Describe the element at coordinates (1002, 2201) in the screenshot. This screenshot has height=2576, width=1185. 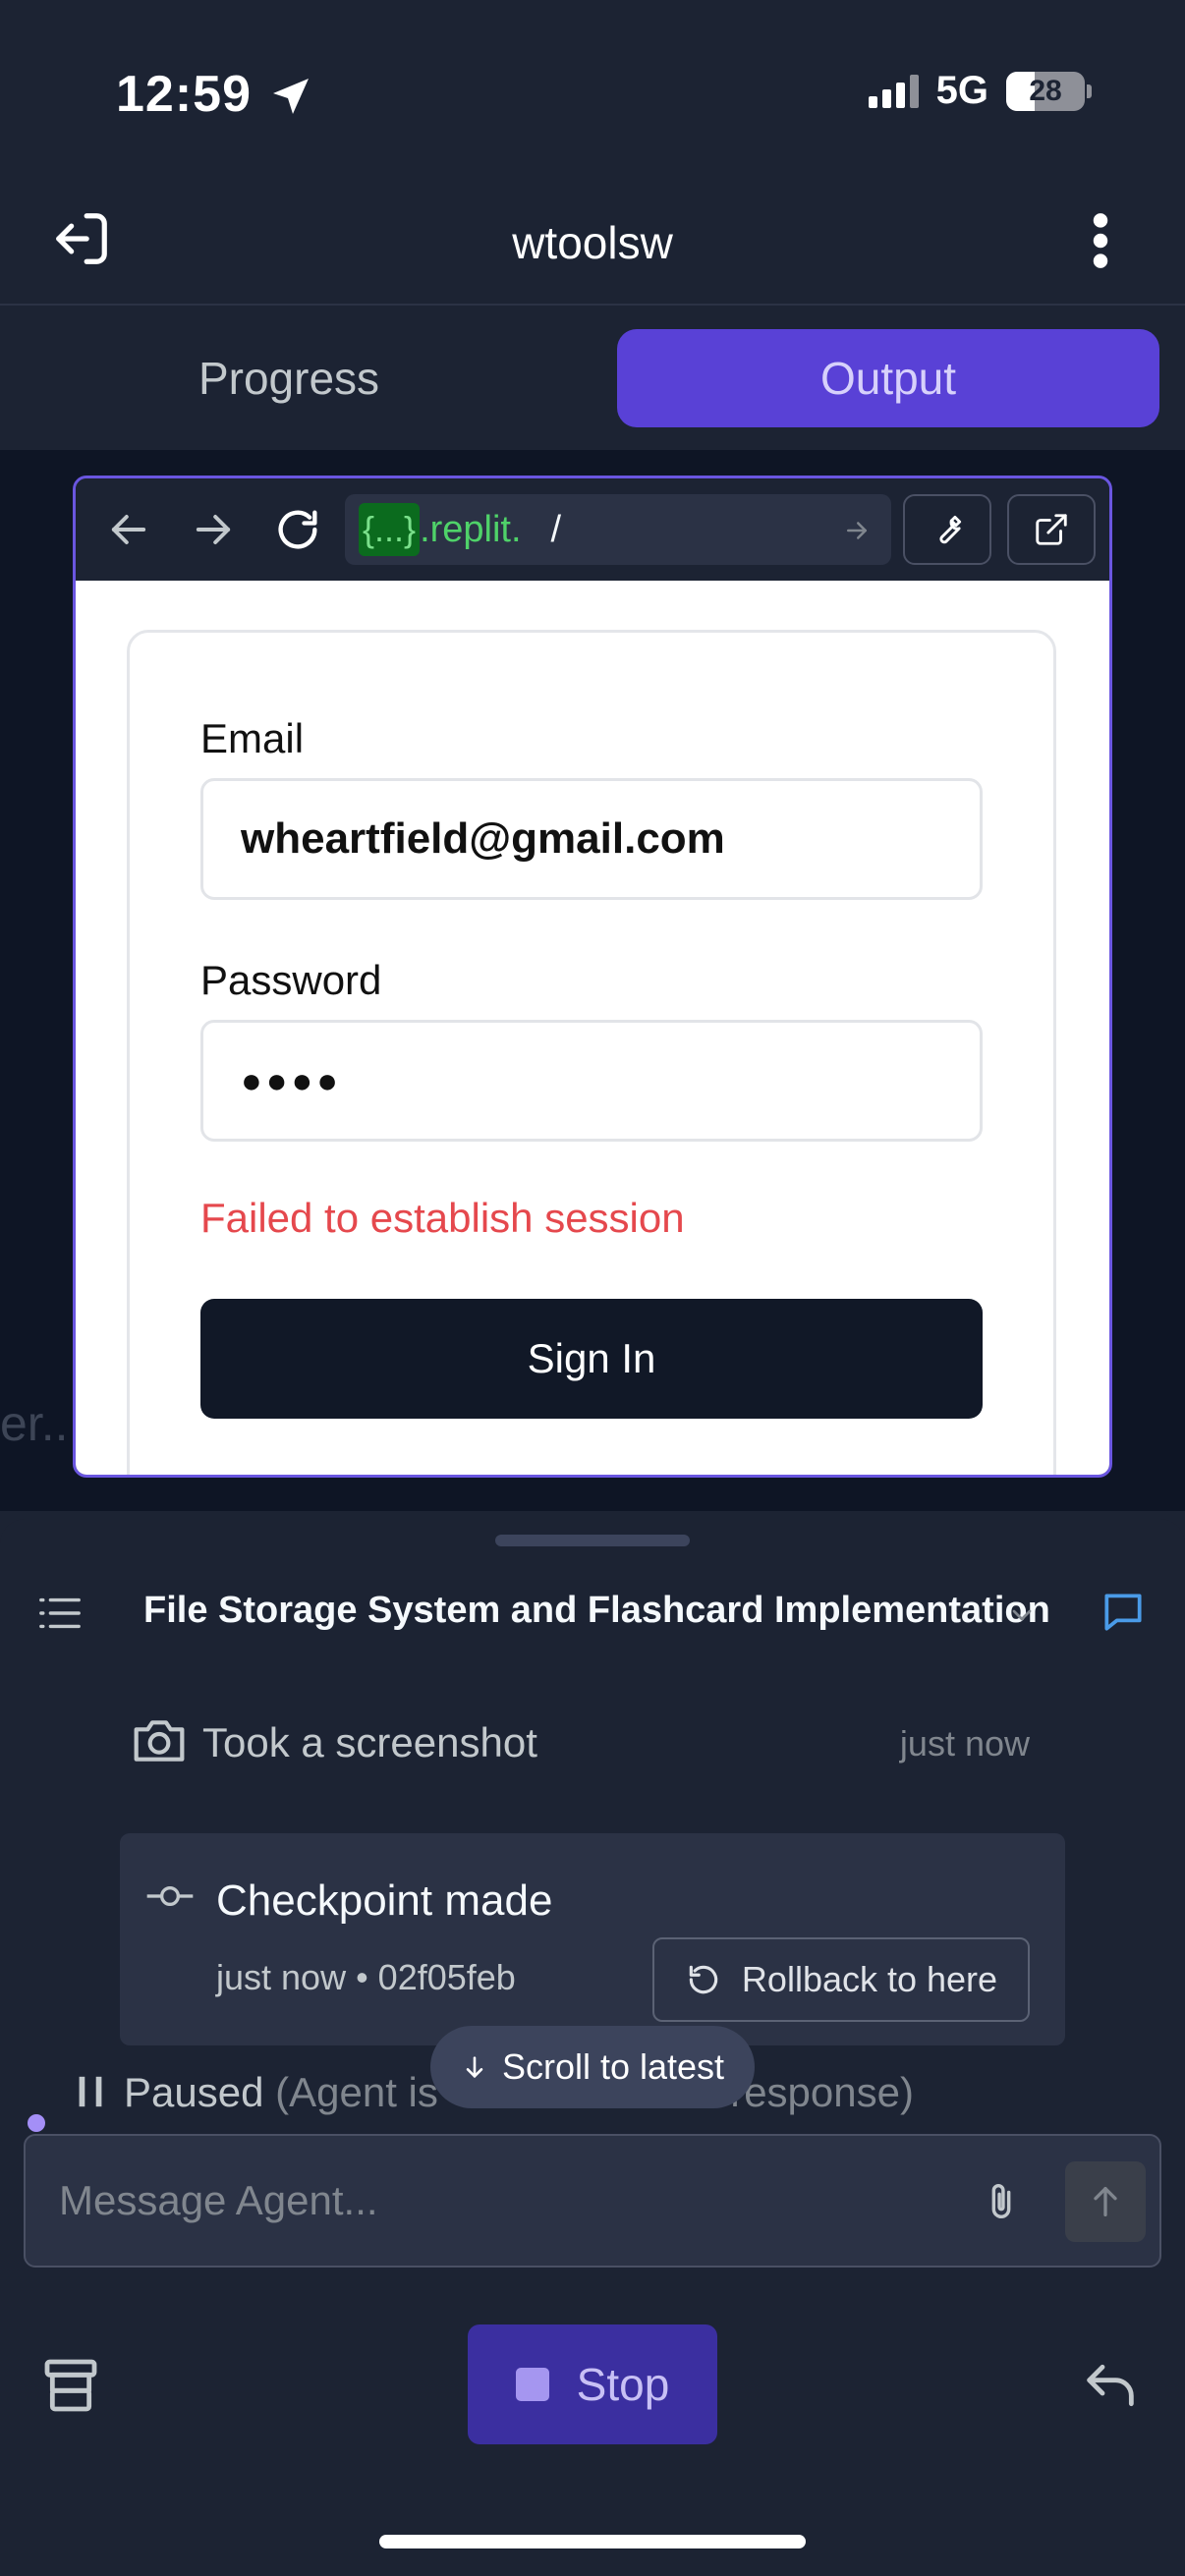
I see `paperclip-icon` at that location.